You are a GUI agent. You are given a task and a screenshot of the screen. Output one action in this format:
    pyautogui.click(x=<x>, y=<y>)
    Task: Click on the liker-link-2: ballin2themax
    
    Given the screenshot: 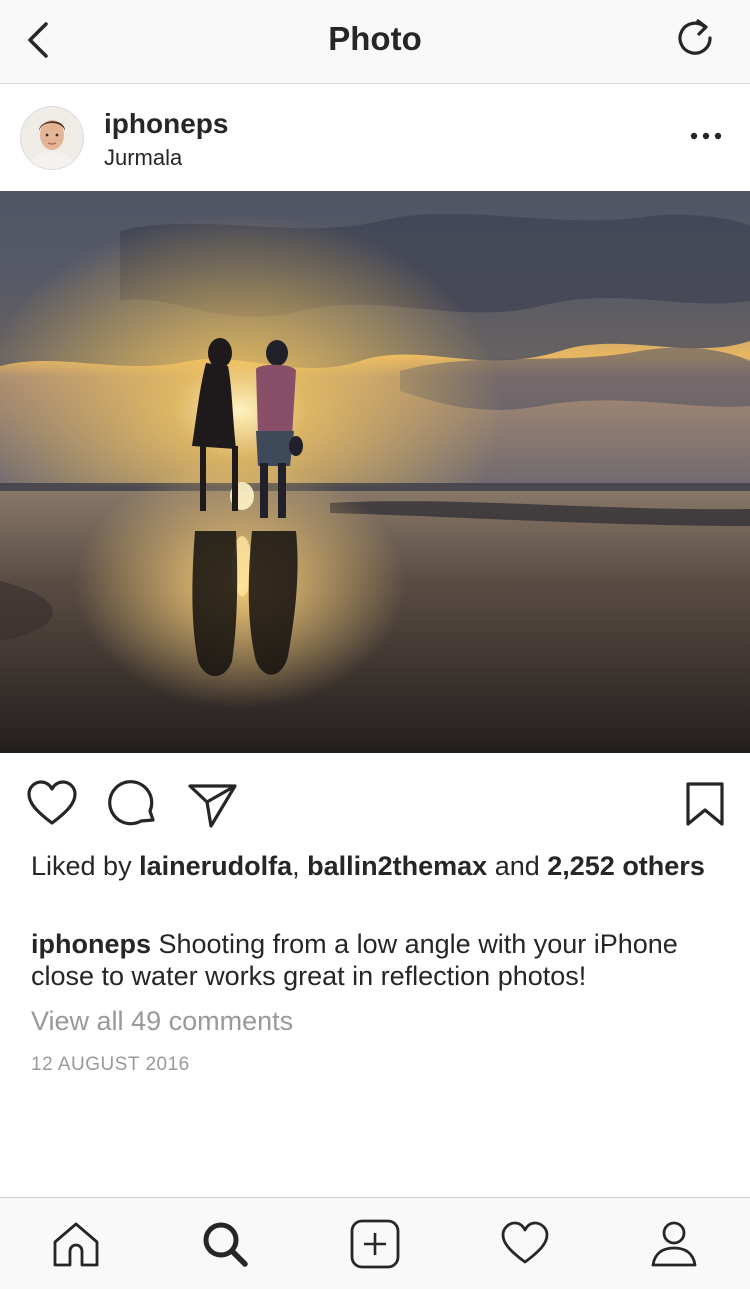 What is the action you would take?
    pyautogui.click(x=397, y=866)
    